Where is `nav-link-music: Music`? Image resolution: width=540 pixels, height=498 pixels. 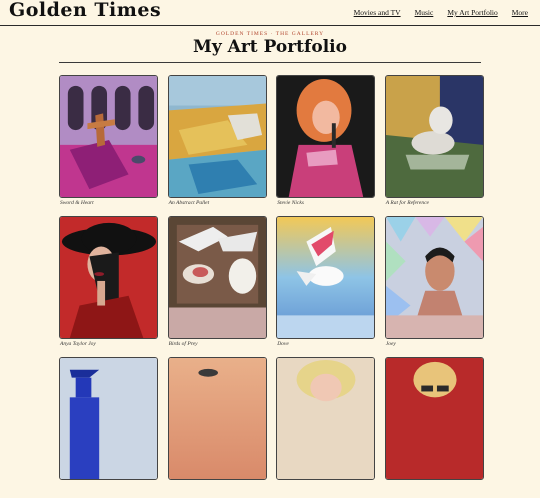 nav-link-music: Music is located at coordinates (424, 12).